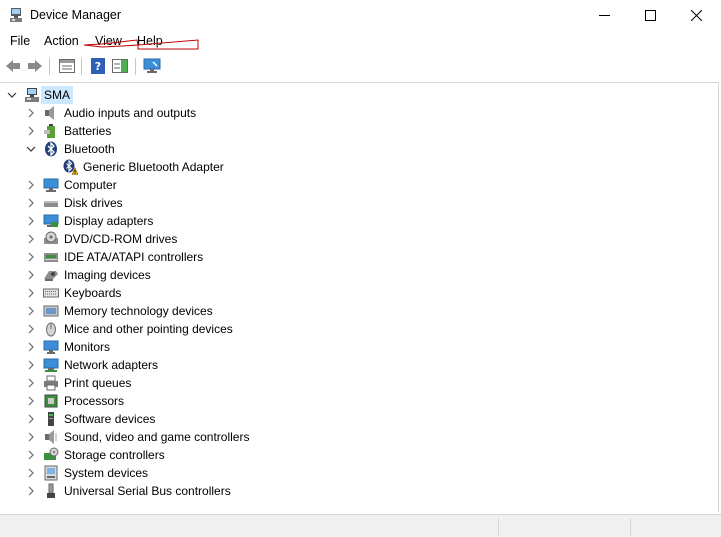  What do you see at coordinates (110, 419) in the screenshot?
I see `tree-category-label: Software devices` at bounding box center [110, 419].